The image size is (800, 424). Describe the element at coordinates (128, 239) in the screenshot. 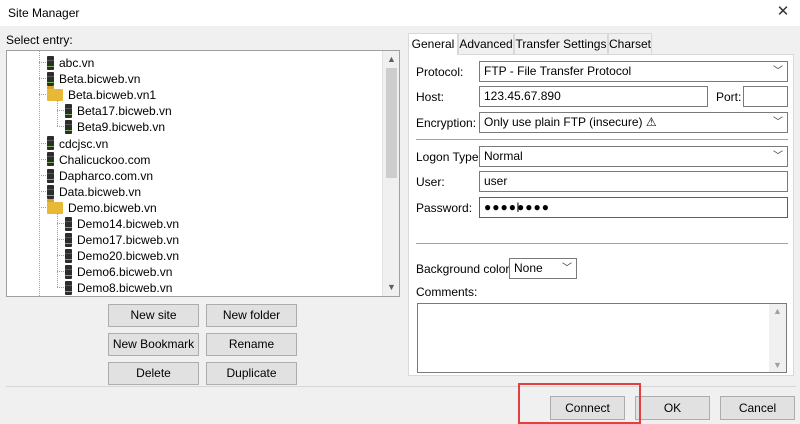

I see `tree-item-label: Demo17.bicweb.vn` at that location.